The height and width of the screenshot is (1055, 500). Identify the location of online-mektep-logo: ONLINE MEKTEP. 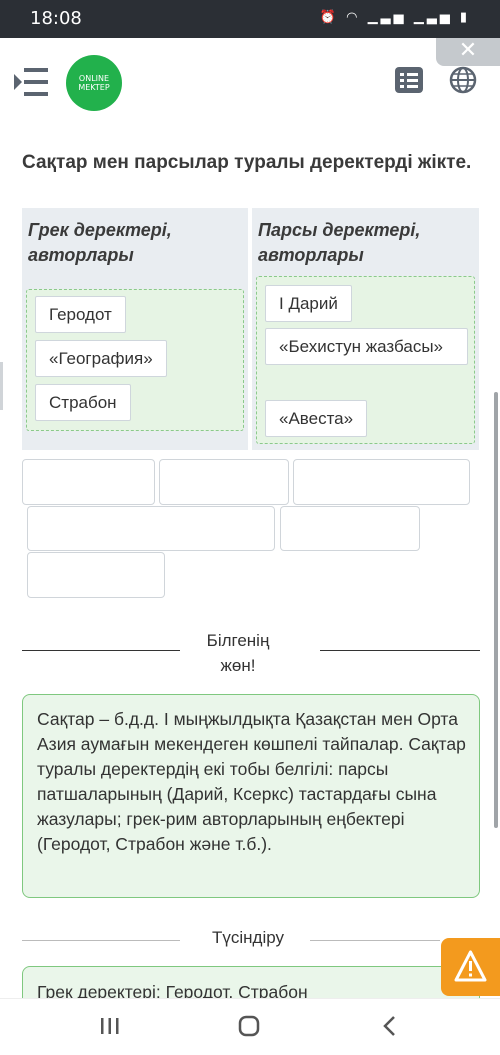
(94, 83).